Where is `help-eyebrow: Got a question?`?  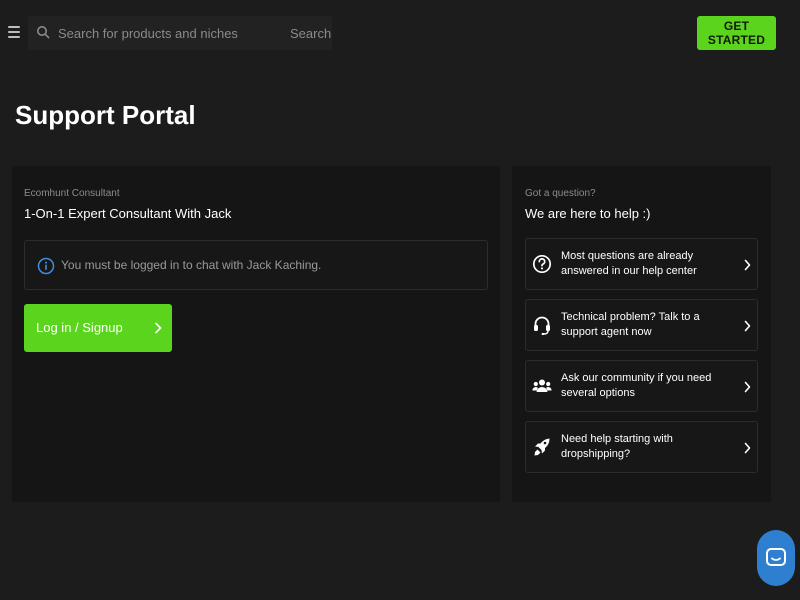
help-eyebrow: Got a question? is located at coordinates (560, 193).